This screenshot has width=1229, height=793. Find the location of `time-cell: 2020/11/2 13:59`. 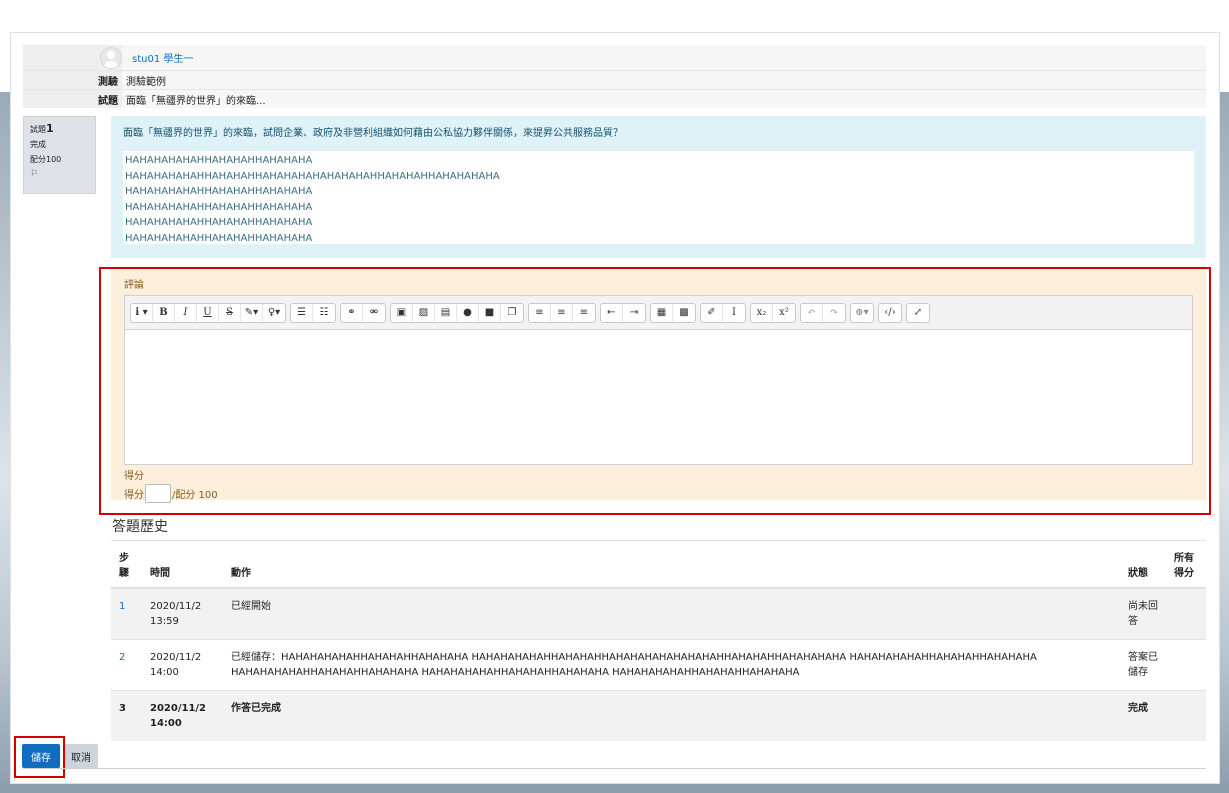

time-cell: 2020/11/2 13:59 is located at coordinates (182, 613).